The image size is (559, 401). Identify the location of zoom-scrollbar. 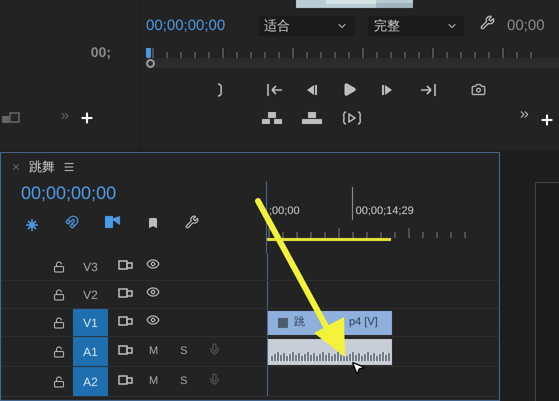
(352, 63).